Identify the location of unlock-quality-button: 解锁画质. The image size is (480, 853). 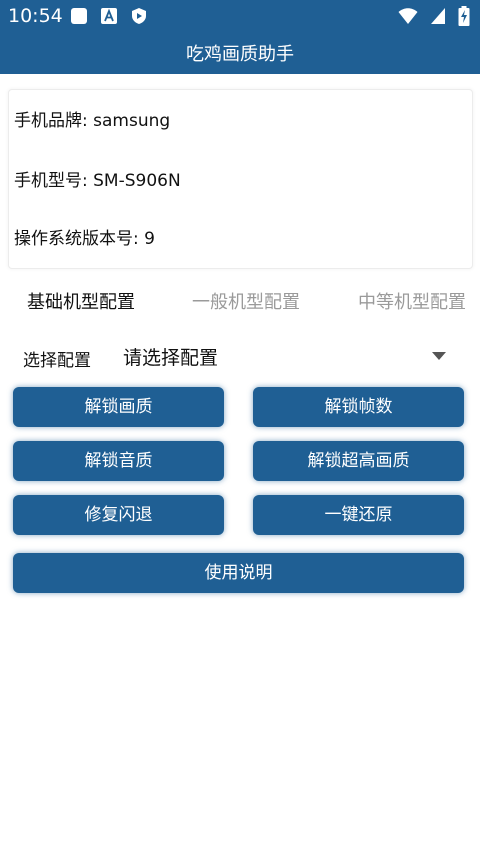
(118, 407).